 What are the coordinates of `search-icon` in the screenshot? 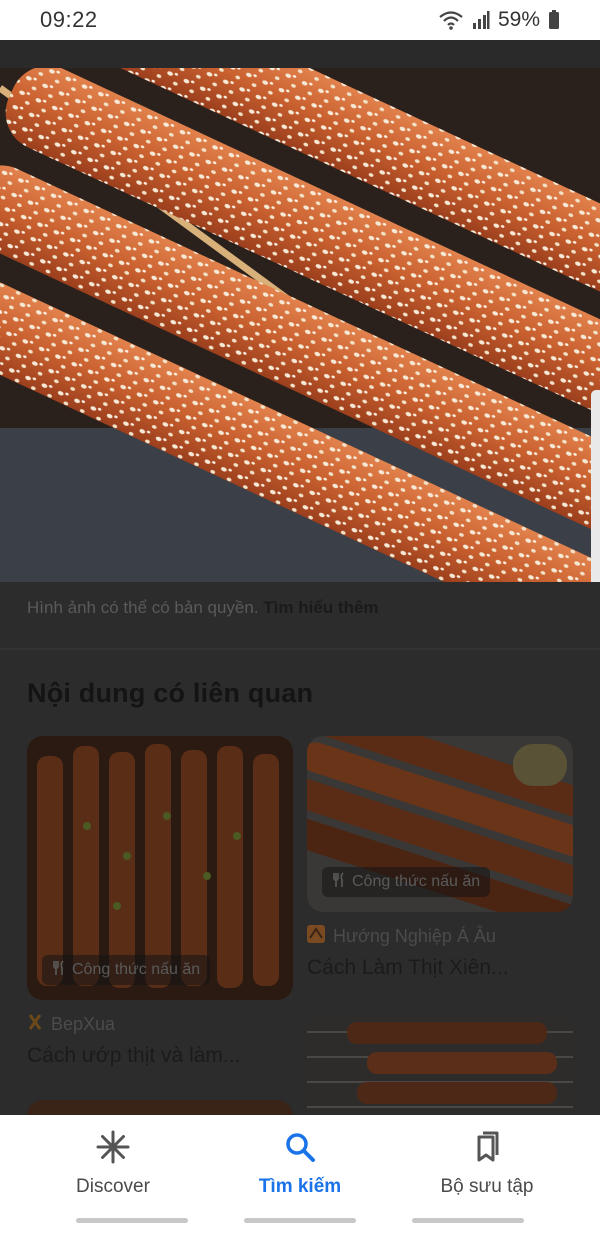 It's located at (300, 1149).